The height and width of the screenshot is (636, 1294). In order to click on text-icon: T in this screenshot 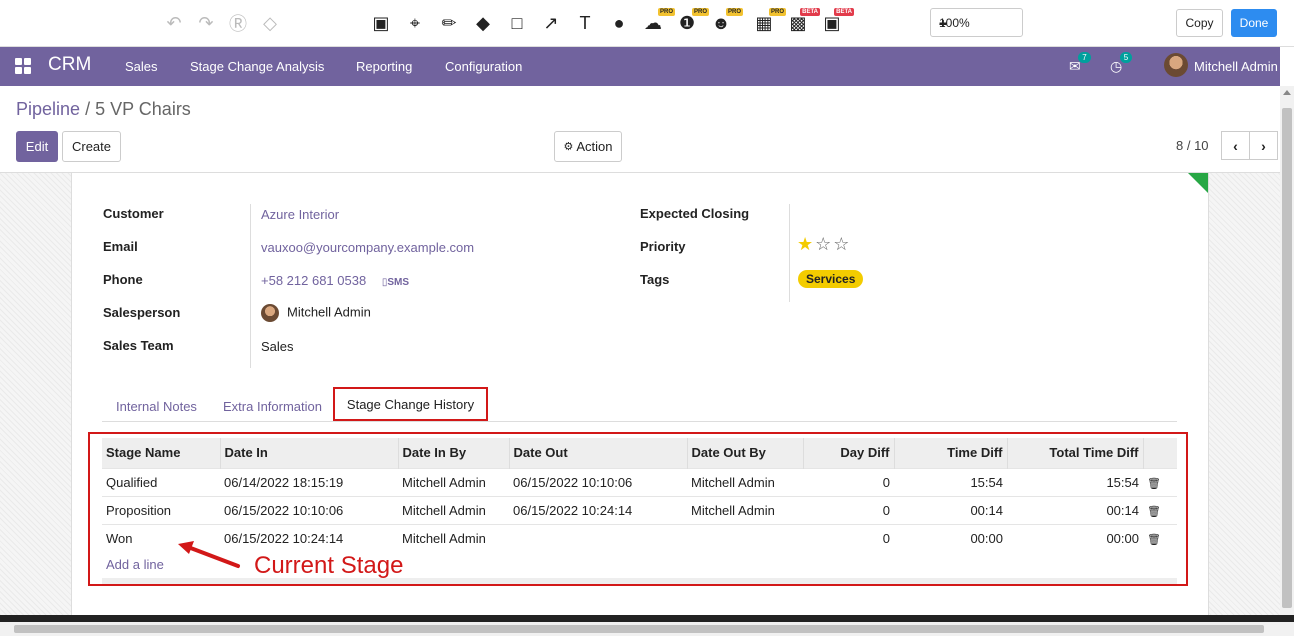, I will do `click(585, 23)`.